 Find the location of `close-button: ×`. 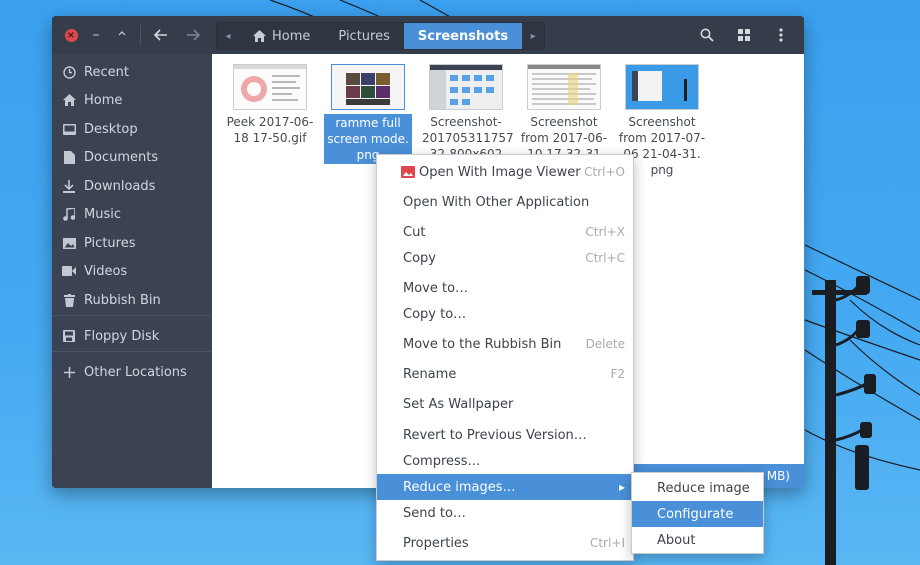

close-button: × is located at coordinates (71, 35).